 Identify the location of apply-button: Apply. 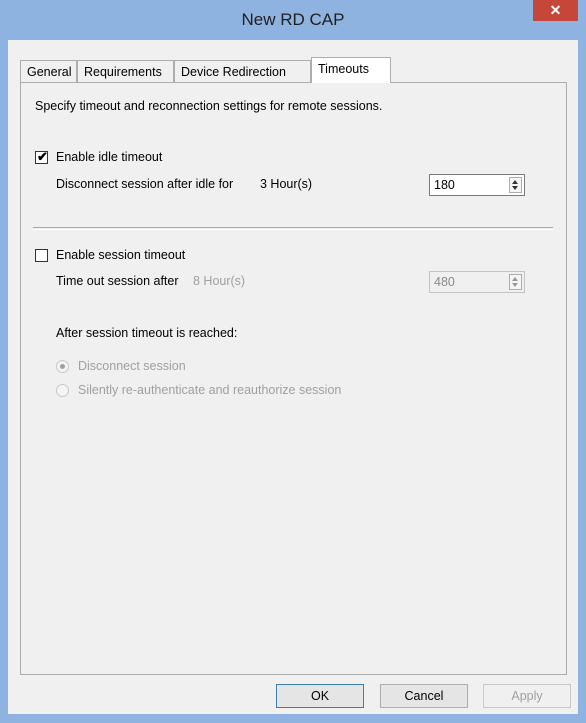
(527, 696).